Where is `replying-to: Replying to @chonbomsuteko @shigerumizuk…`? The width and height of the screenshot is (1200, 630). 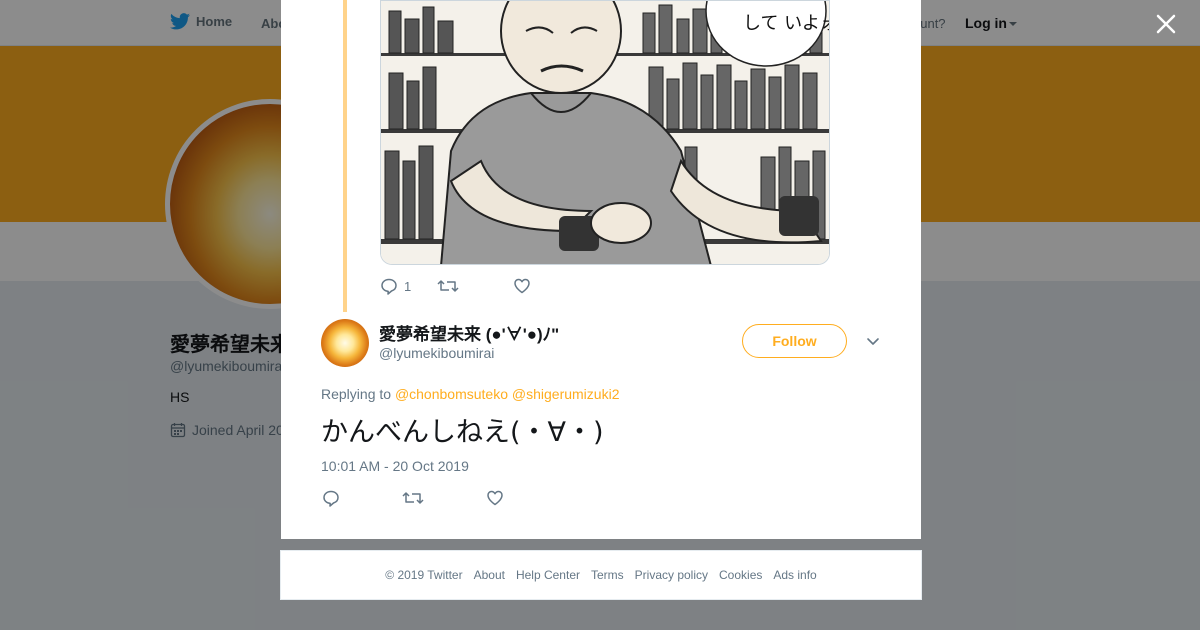
replying-to: Replying to @chonbomsuteko @shigerumizuk… is located at coordinates (470, 394).